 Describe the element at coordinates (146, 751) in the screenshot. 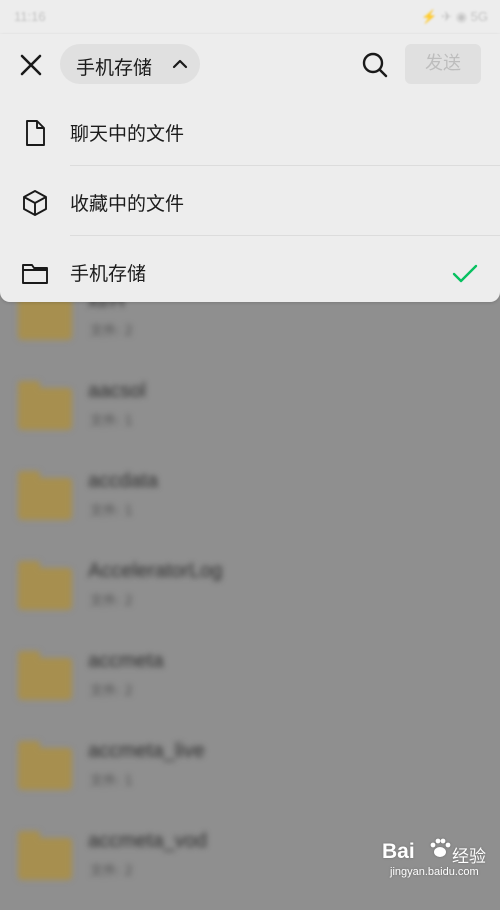

I see `file-name: accmeta_live` at that location.